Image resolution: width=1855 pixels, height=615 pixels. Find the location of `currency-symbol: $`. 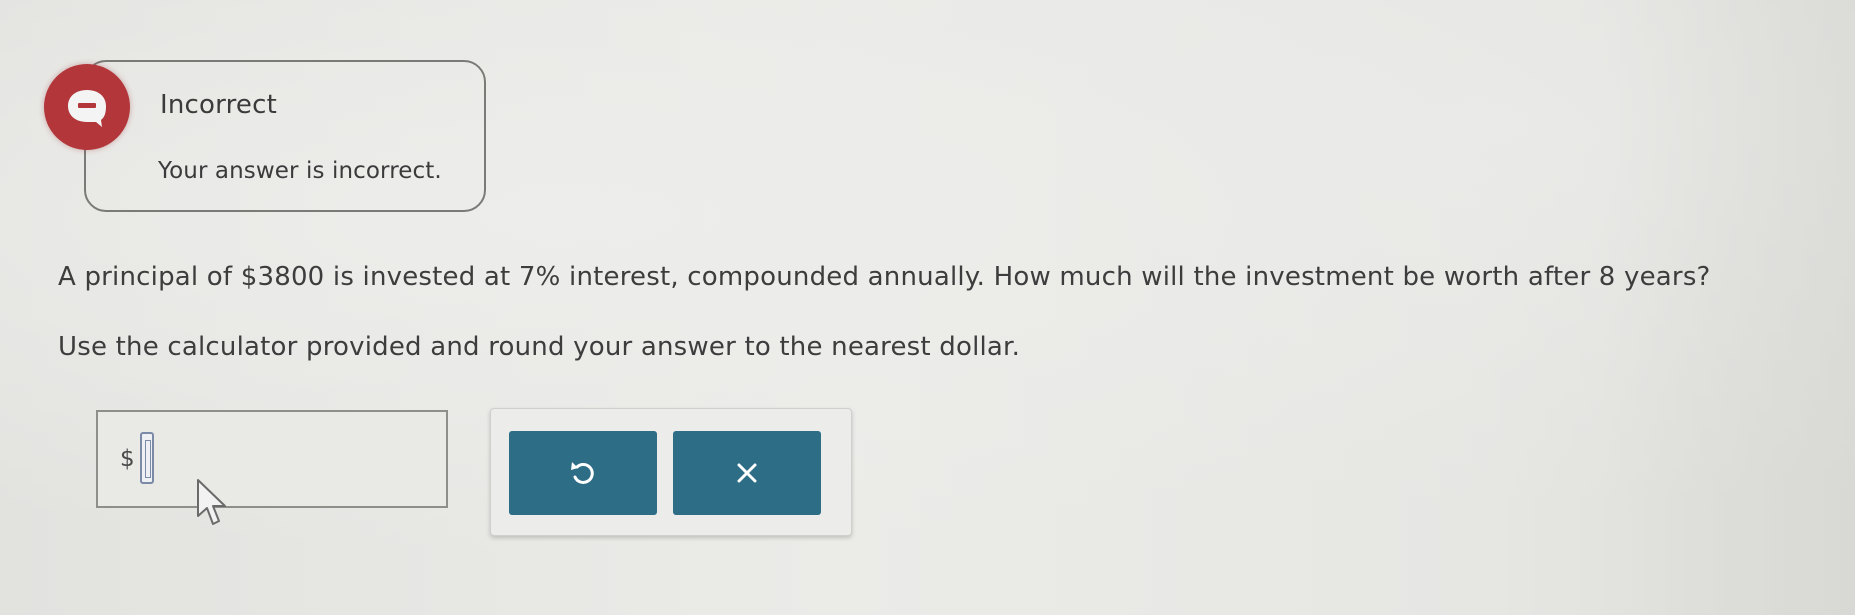

currency-symbol: $ is located at coordinates (127, 459).